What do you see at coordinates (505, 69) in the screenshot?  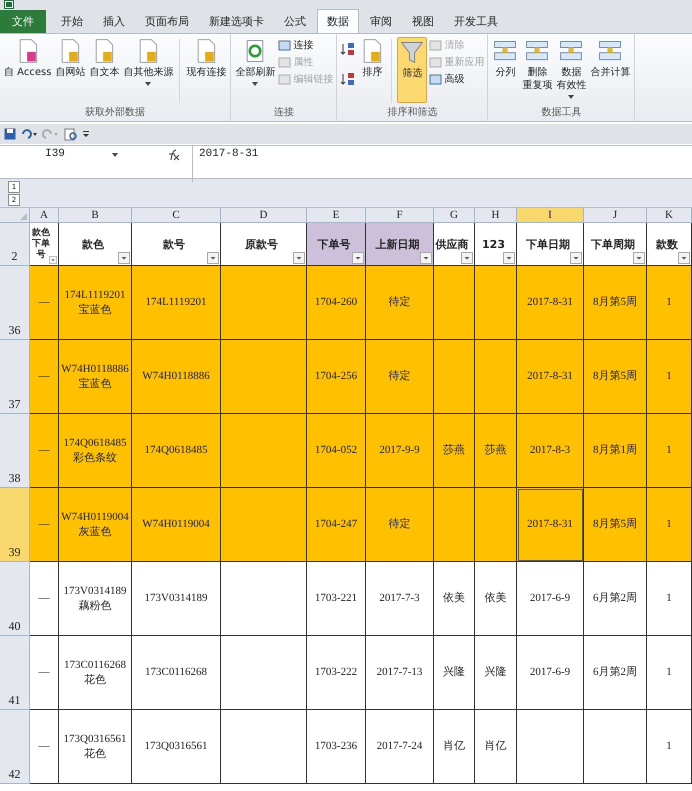 I see `ribbon-button: 分列` at bounding box center [505, 69].